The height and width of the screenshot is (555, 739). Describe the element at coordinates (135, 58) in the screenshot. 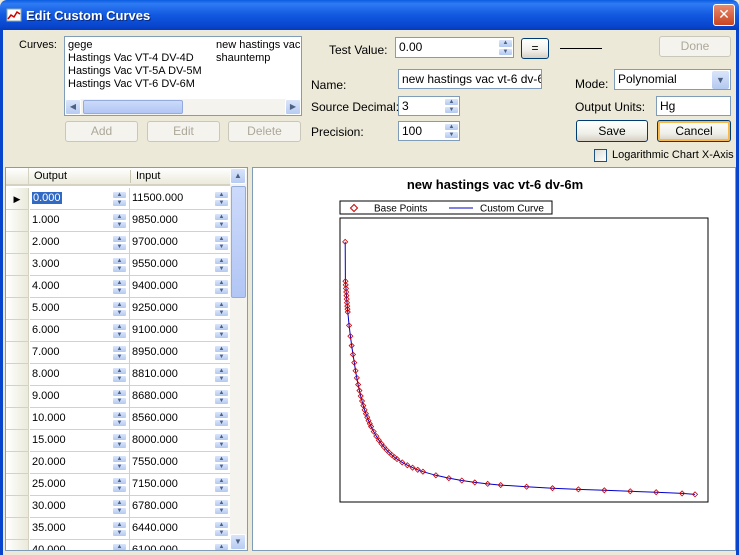

I see `curve-item: Hastings Vac VT-4 DV-4D` at that location.